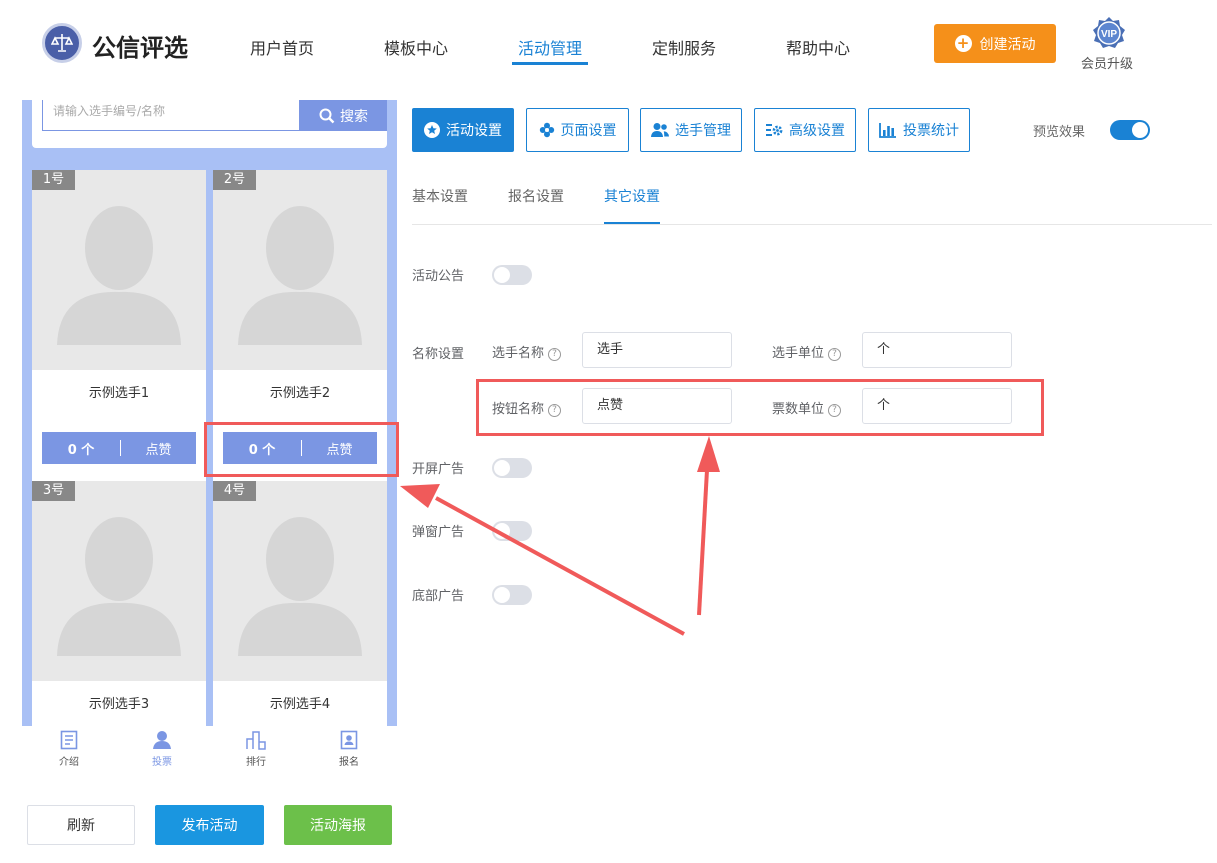 This screenshot has height=863, width=1217. What do you see at coordinates (438, 596) in the screenshot?
I see `bottom-ad-label: 底部广告` at bounding box center [438, 596].